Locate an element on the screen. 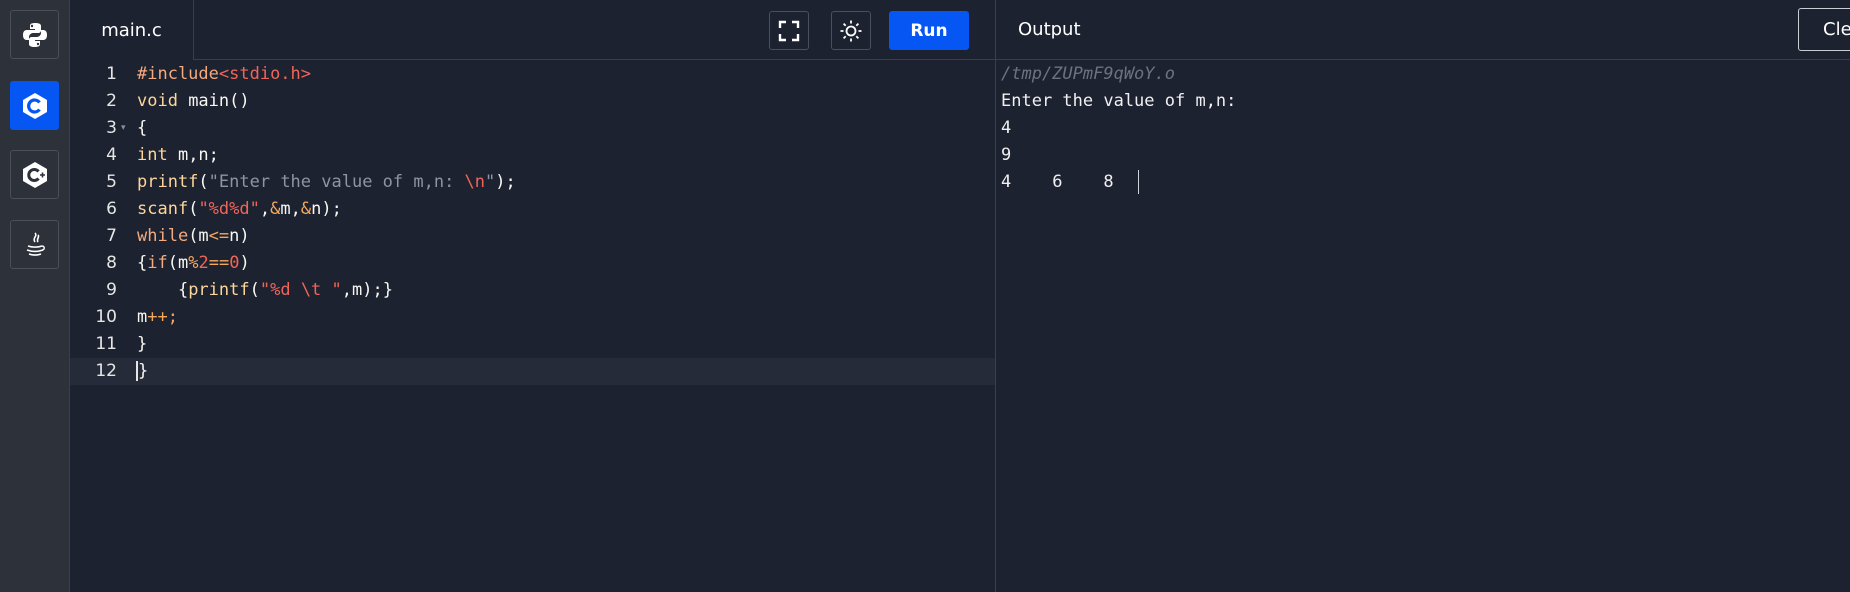  line-number: 8 is located at coordinates (111, 263).